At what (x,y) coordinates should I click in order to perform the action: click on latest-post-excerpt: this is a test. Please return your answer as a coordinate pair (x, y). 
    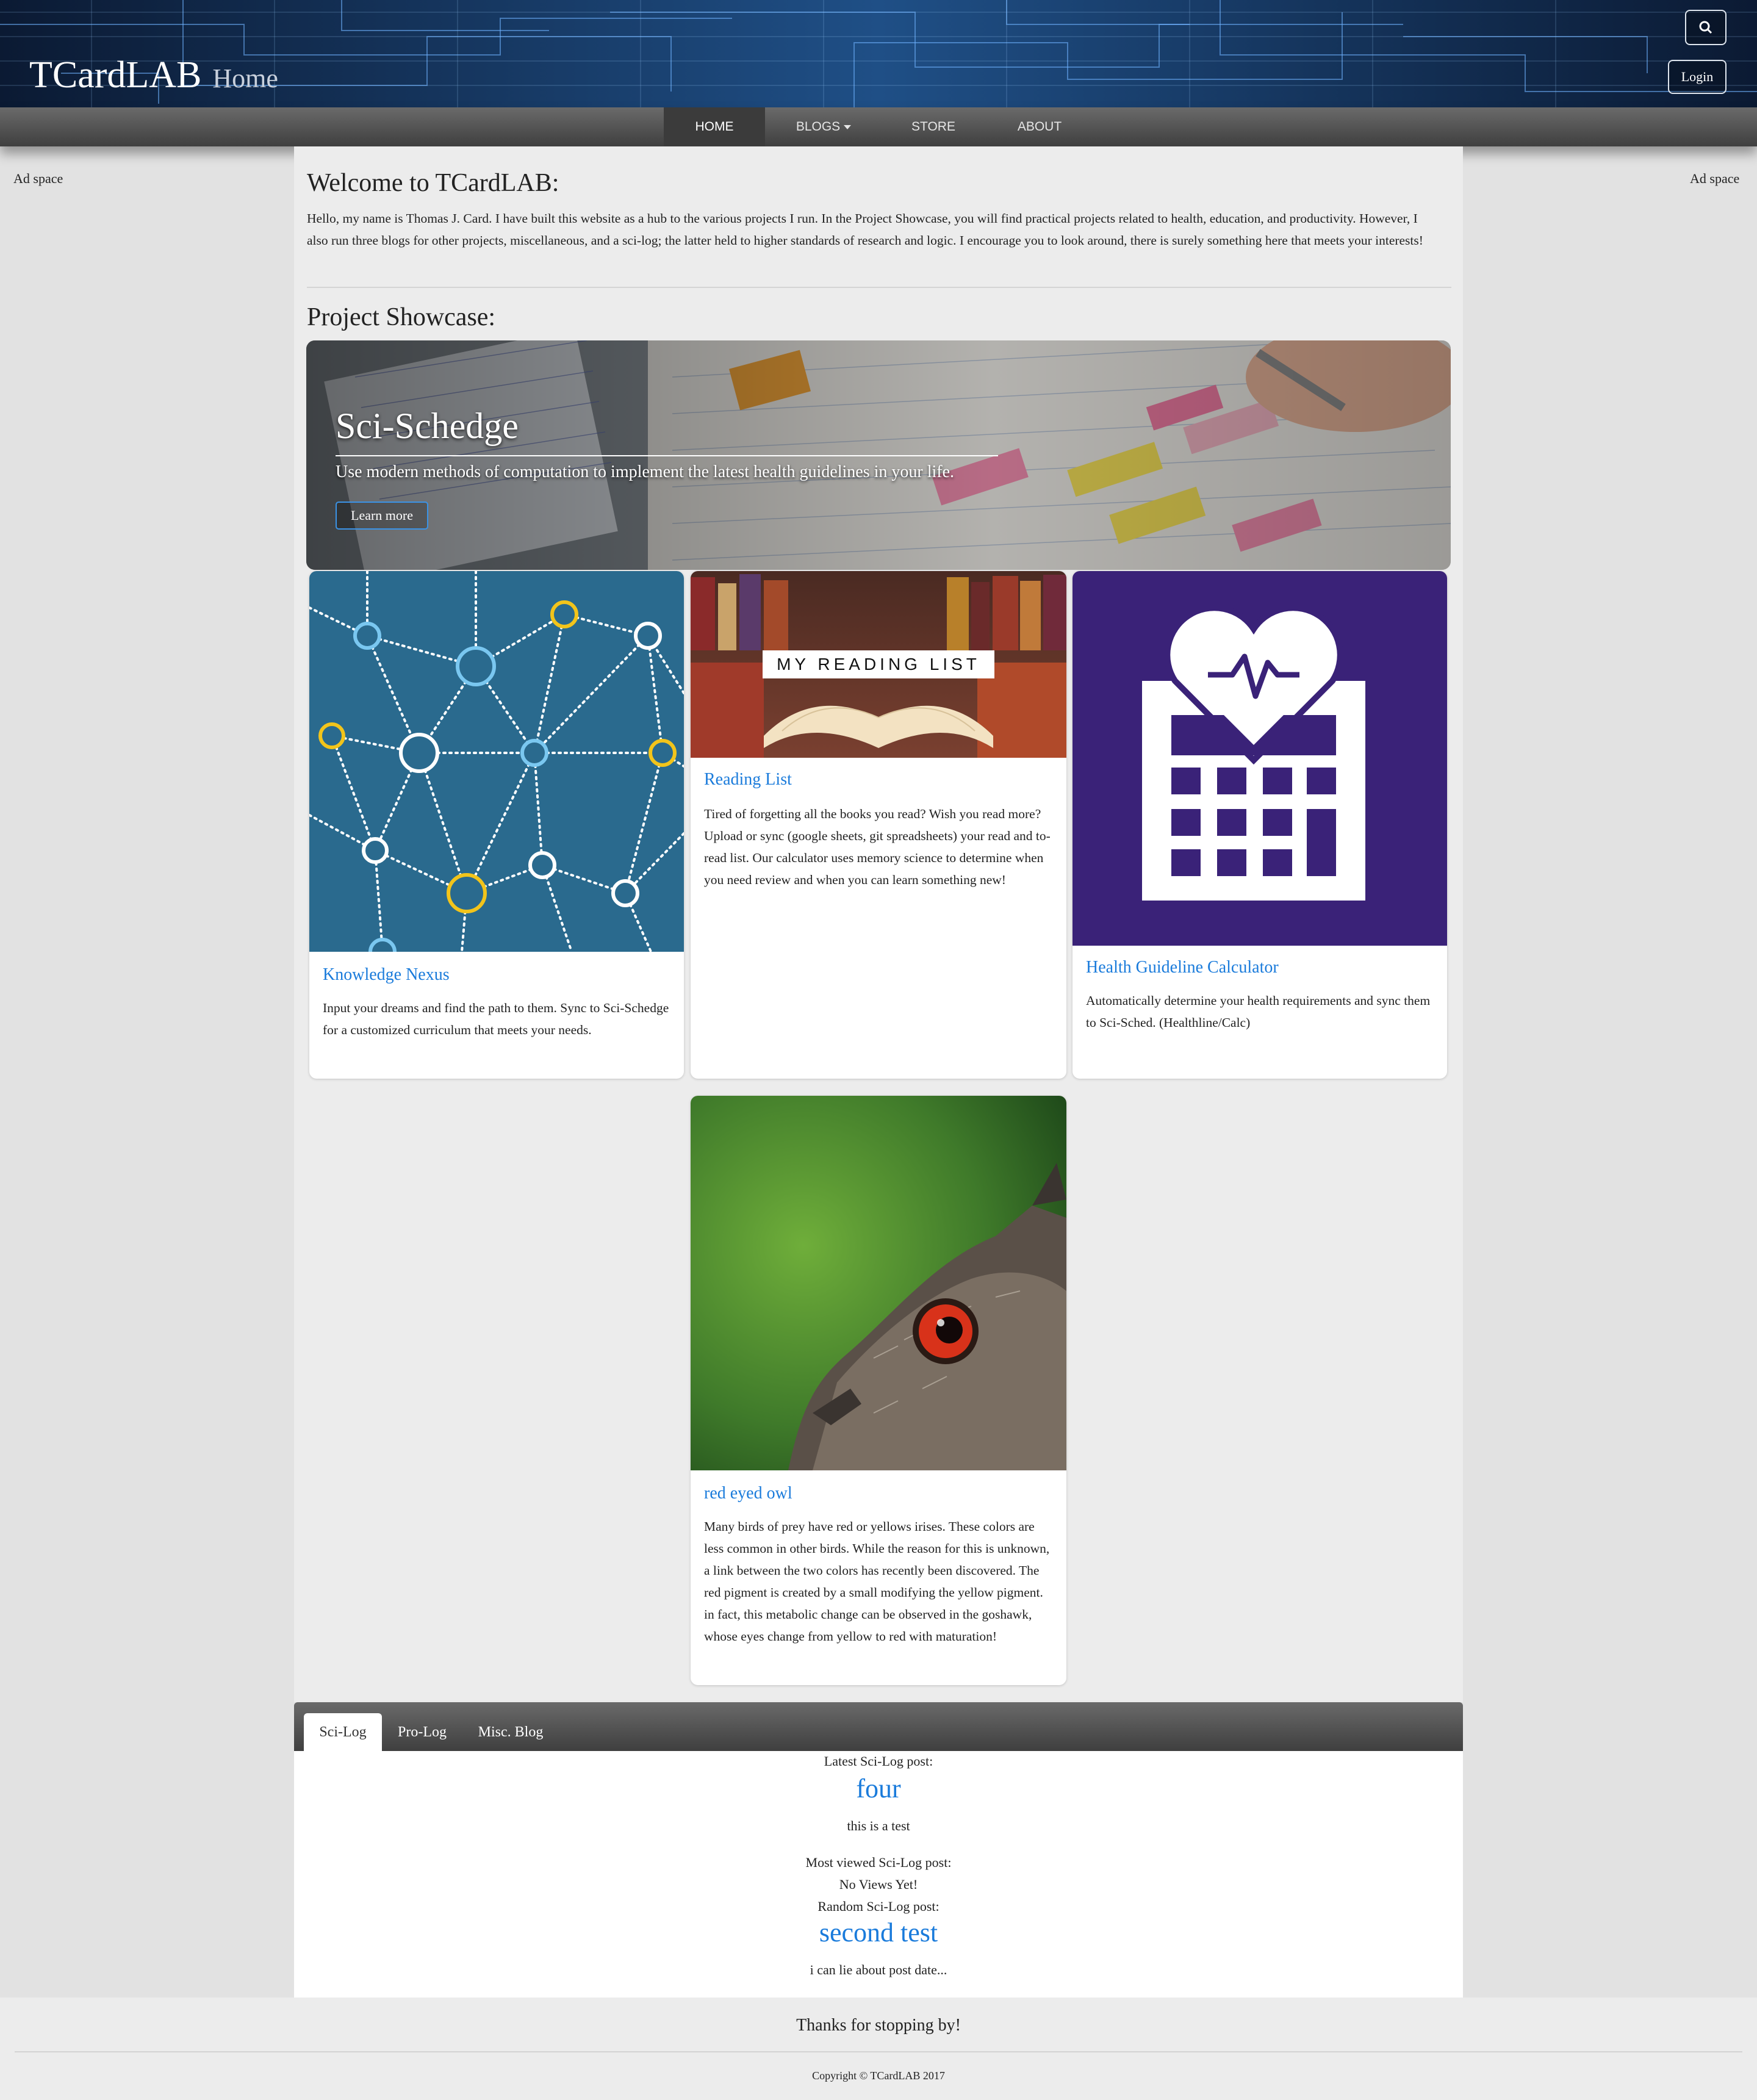
    Looking at the image, I should click on (878, 1825).